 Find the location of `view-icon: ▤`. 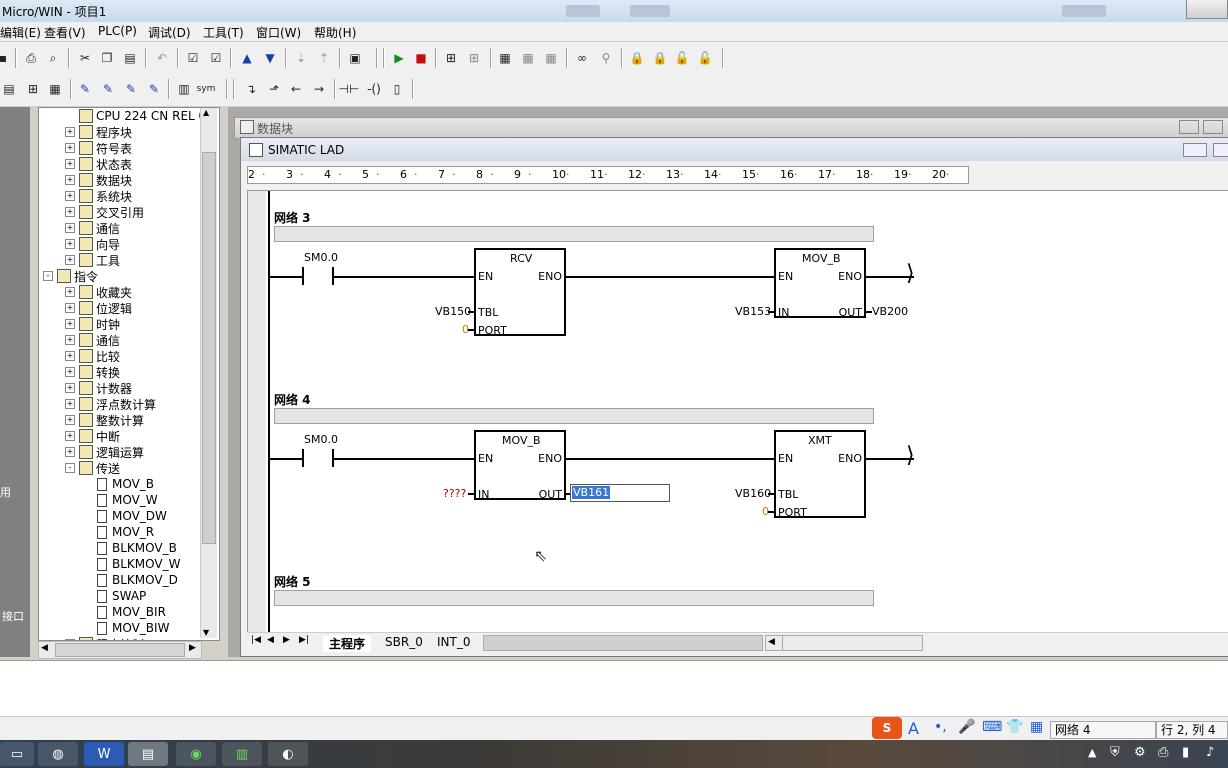

view-icon: ▤ is located at coordinates (9, 89).